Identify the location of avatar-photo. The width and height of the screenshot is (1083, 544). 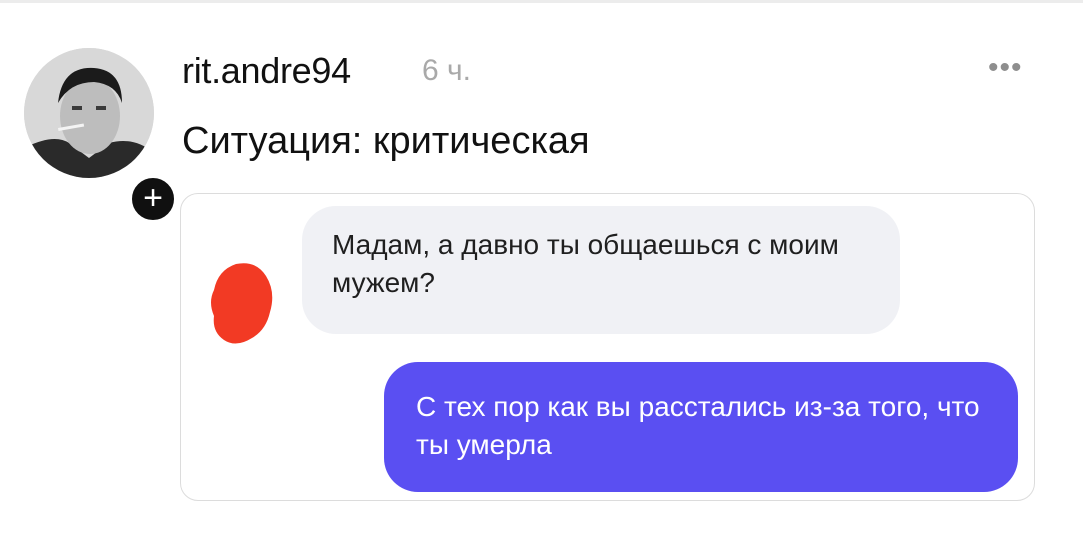
(89, 113).